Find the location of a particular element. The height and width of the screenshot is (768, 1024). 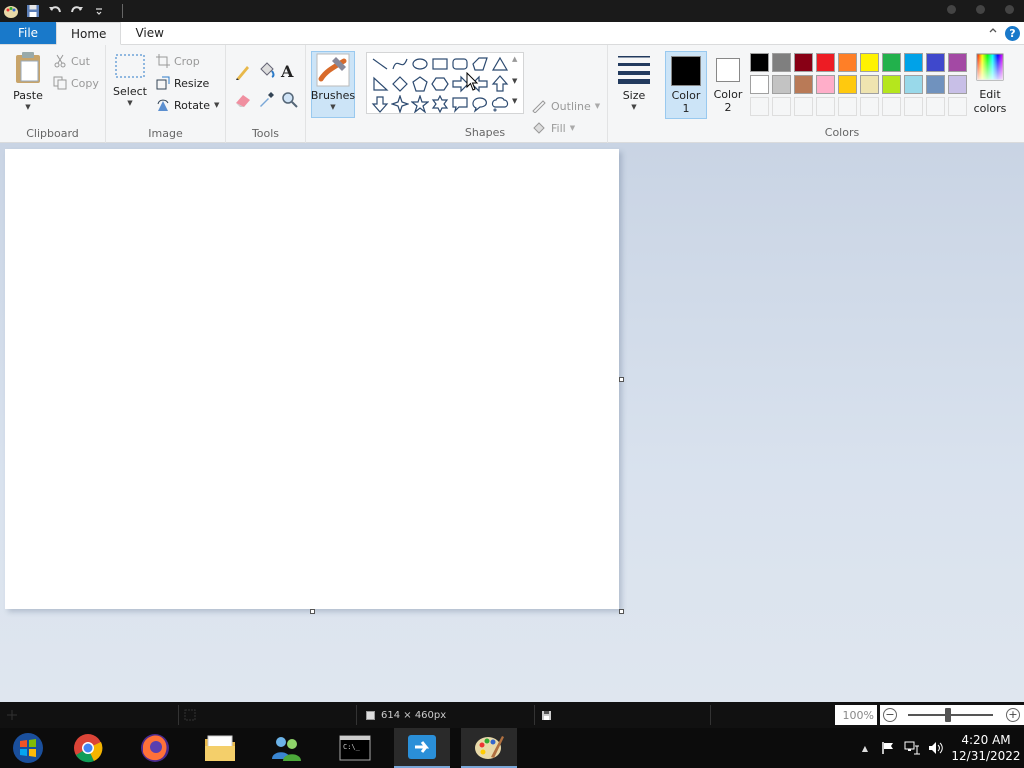

tab-home: Home is located at coordinates (89, 33).